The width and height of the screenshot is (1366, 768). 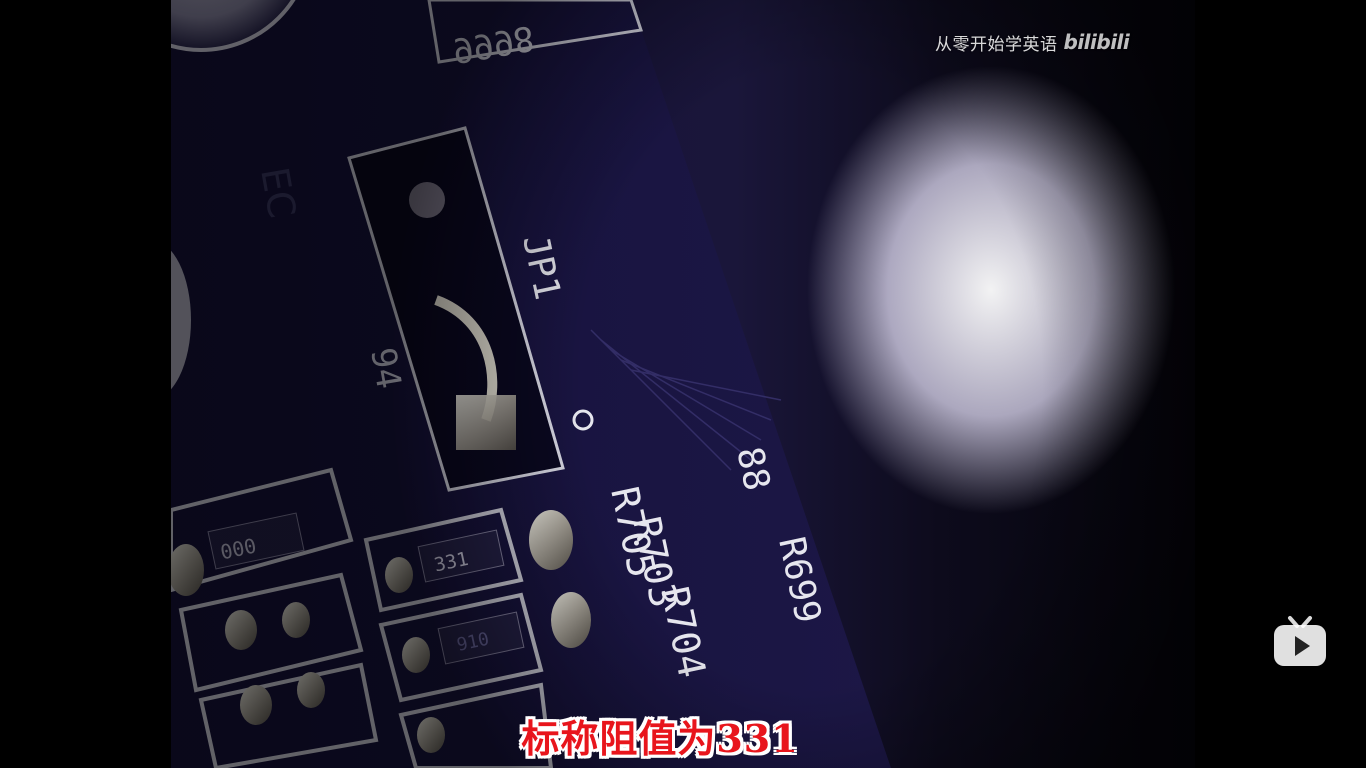 What do you see at coordinates (1096, 42) in the screenshot?
I see `bilibili-logo: bilibili` at bounding box center [1096, 42].